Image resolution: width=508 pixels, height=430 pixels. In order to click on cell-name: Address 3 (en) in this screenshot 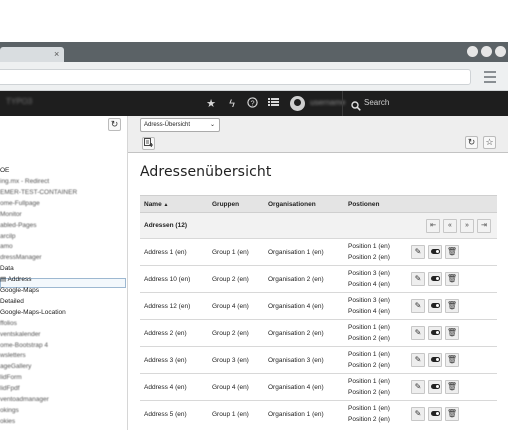, I will do `click(174, 360)`.